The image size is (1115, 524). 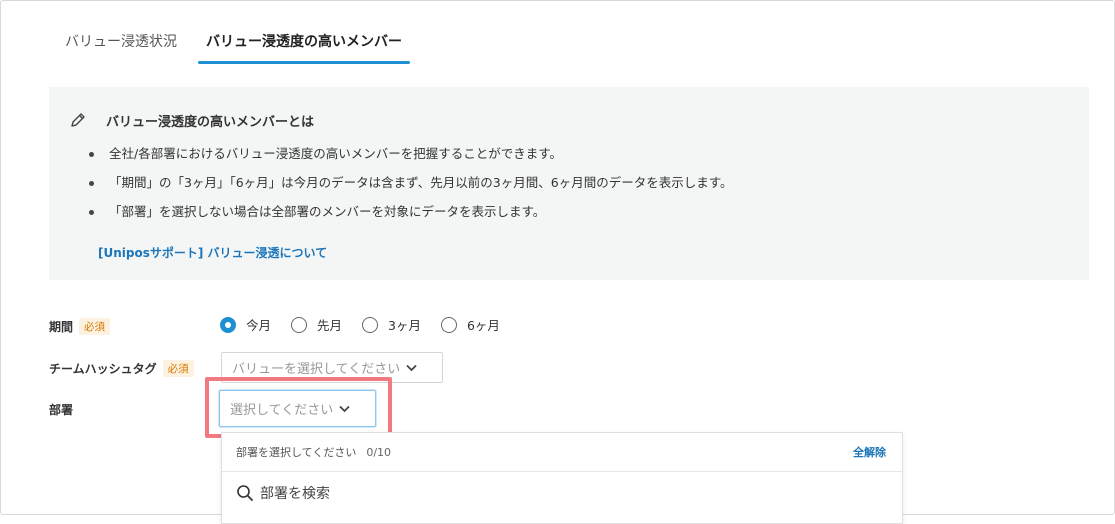 I want to click on info-bullet: 全社/各部署におけるバリュー浸透度の高いメンバーを把握することができます。, so click(x=410, y=154).